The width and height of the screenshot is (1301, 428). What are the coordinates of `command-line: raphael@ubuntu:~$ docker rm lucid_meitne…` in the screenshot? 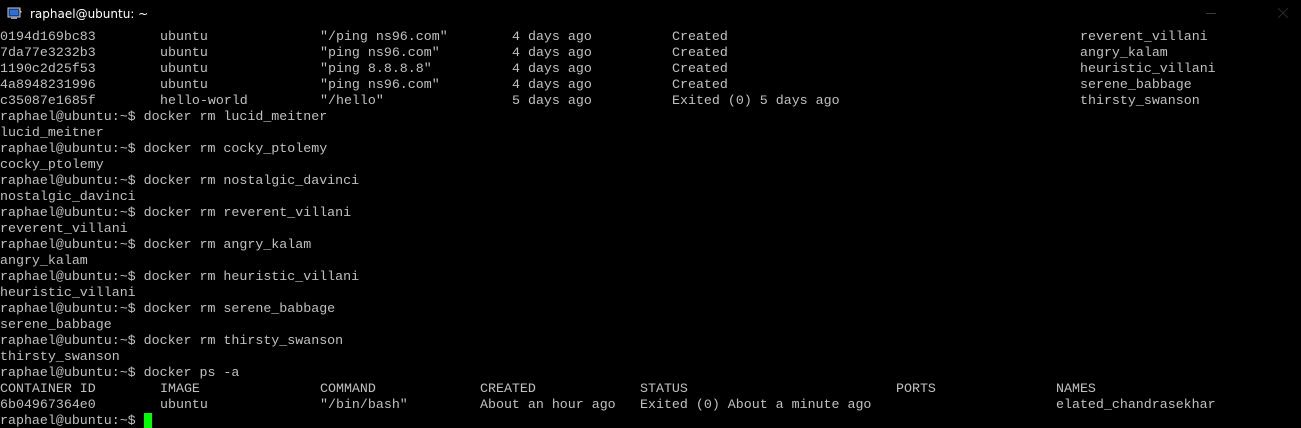 It's located at (650, 117).